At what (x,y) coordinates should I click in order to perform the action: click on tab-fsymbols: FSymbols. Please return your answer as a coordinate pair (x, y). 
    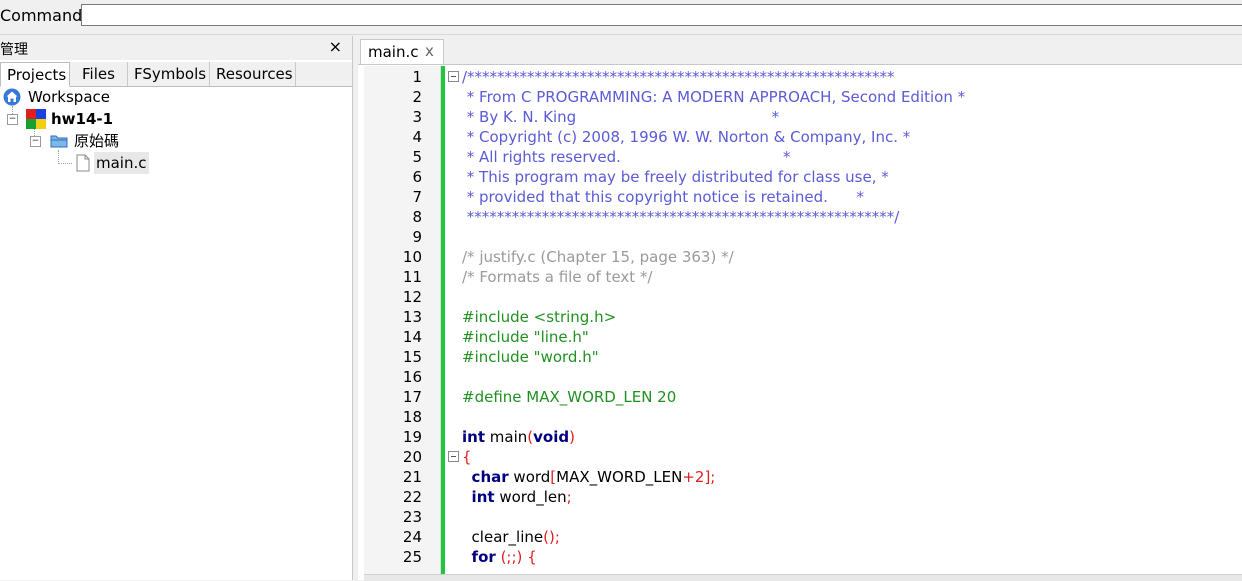
    Looking at the image, I should click on (169, 74).